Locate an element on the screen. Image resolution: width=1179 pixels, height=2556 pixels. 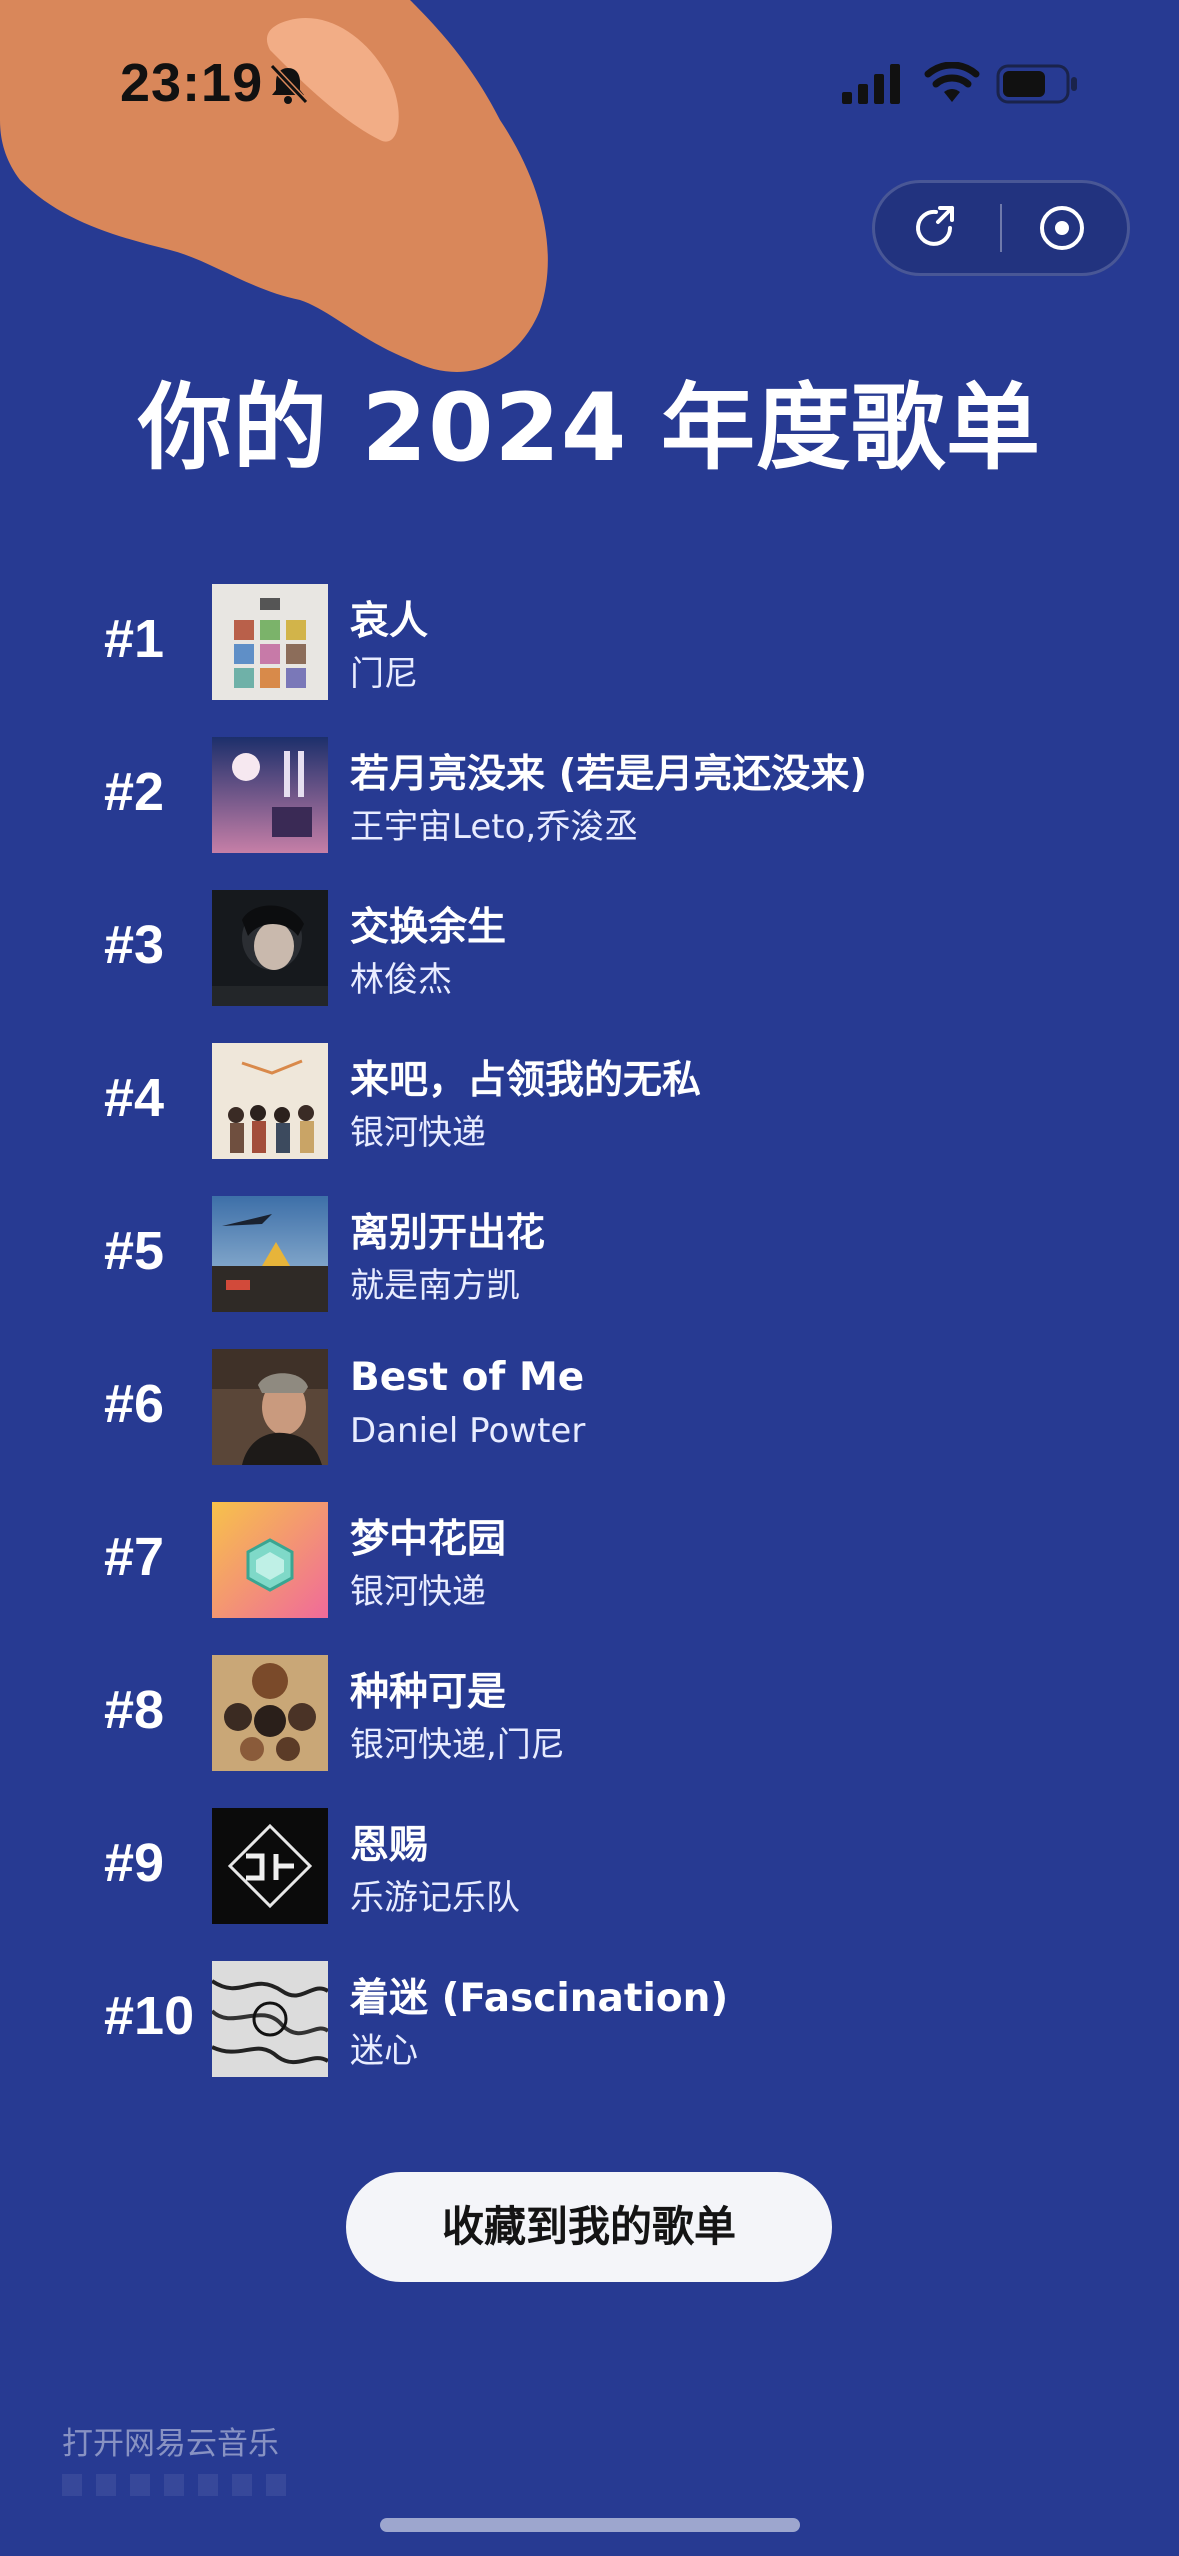
song-artist: 林俊杰 is located at coordinates (401, 980).